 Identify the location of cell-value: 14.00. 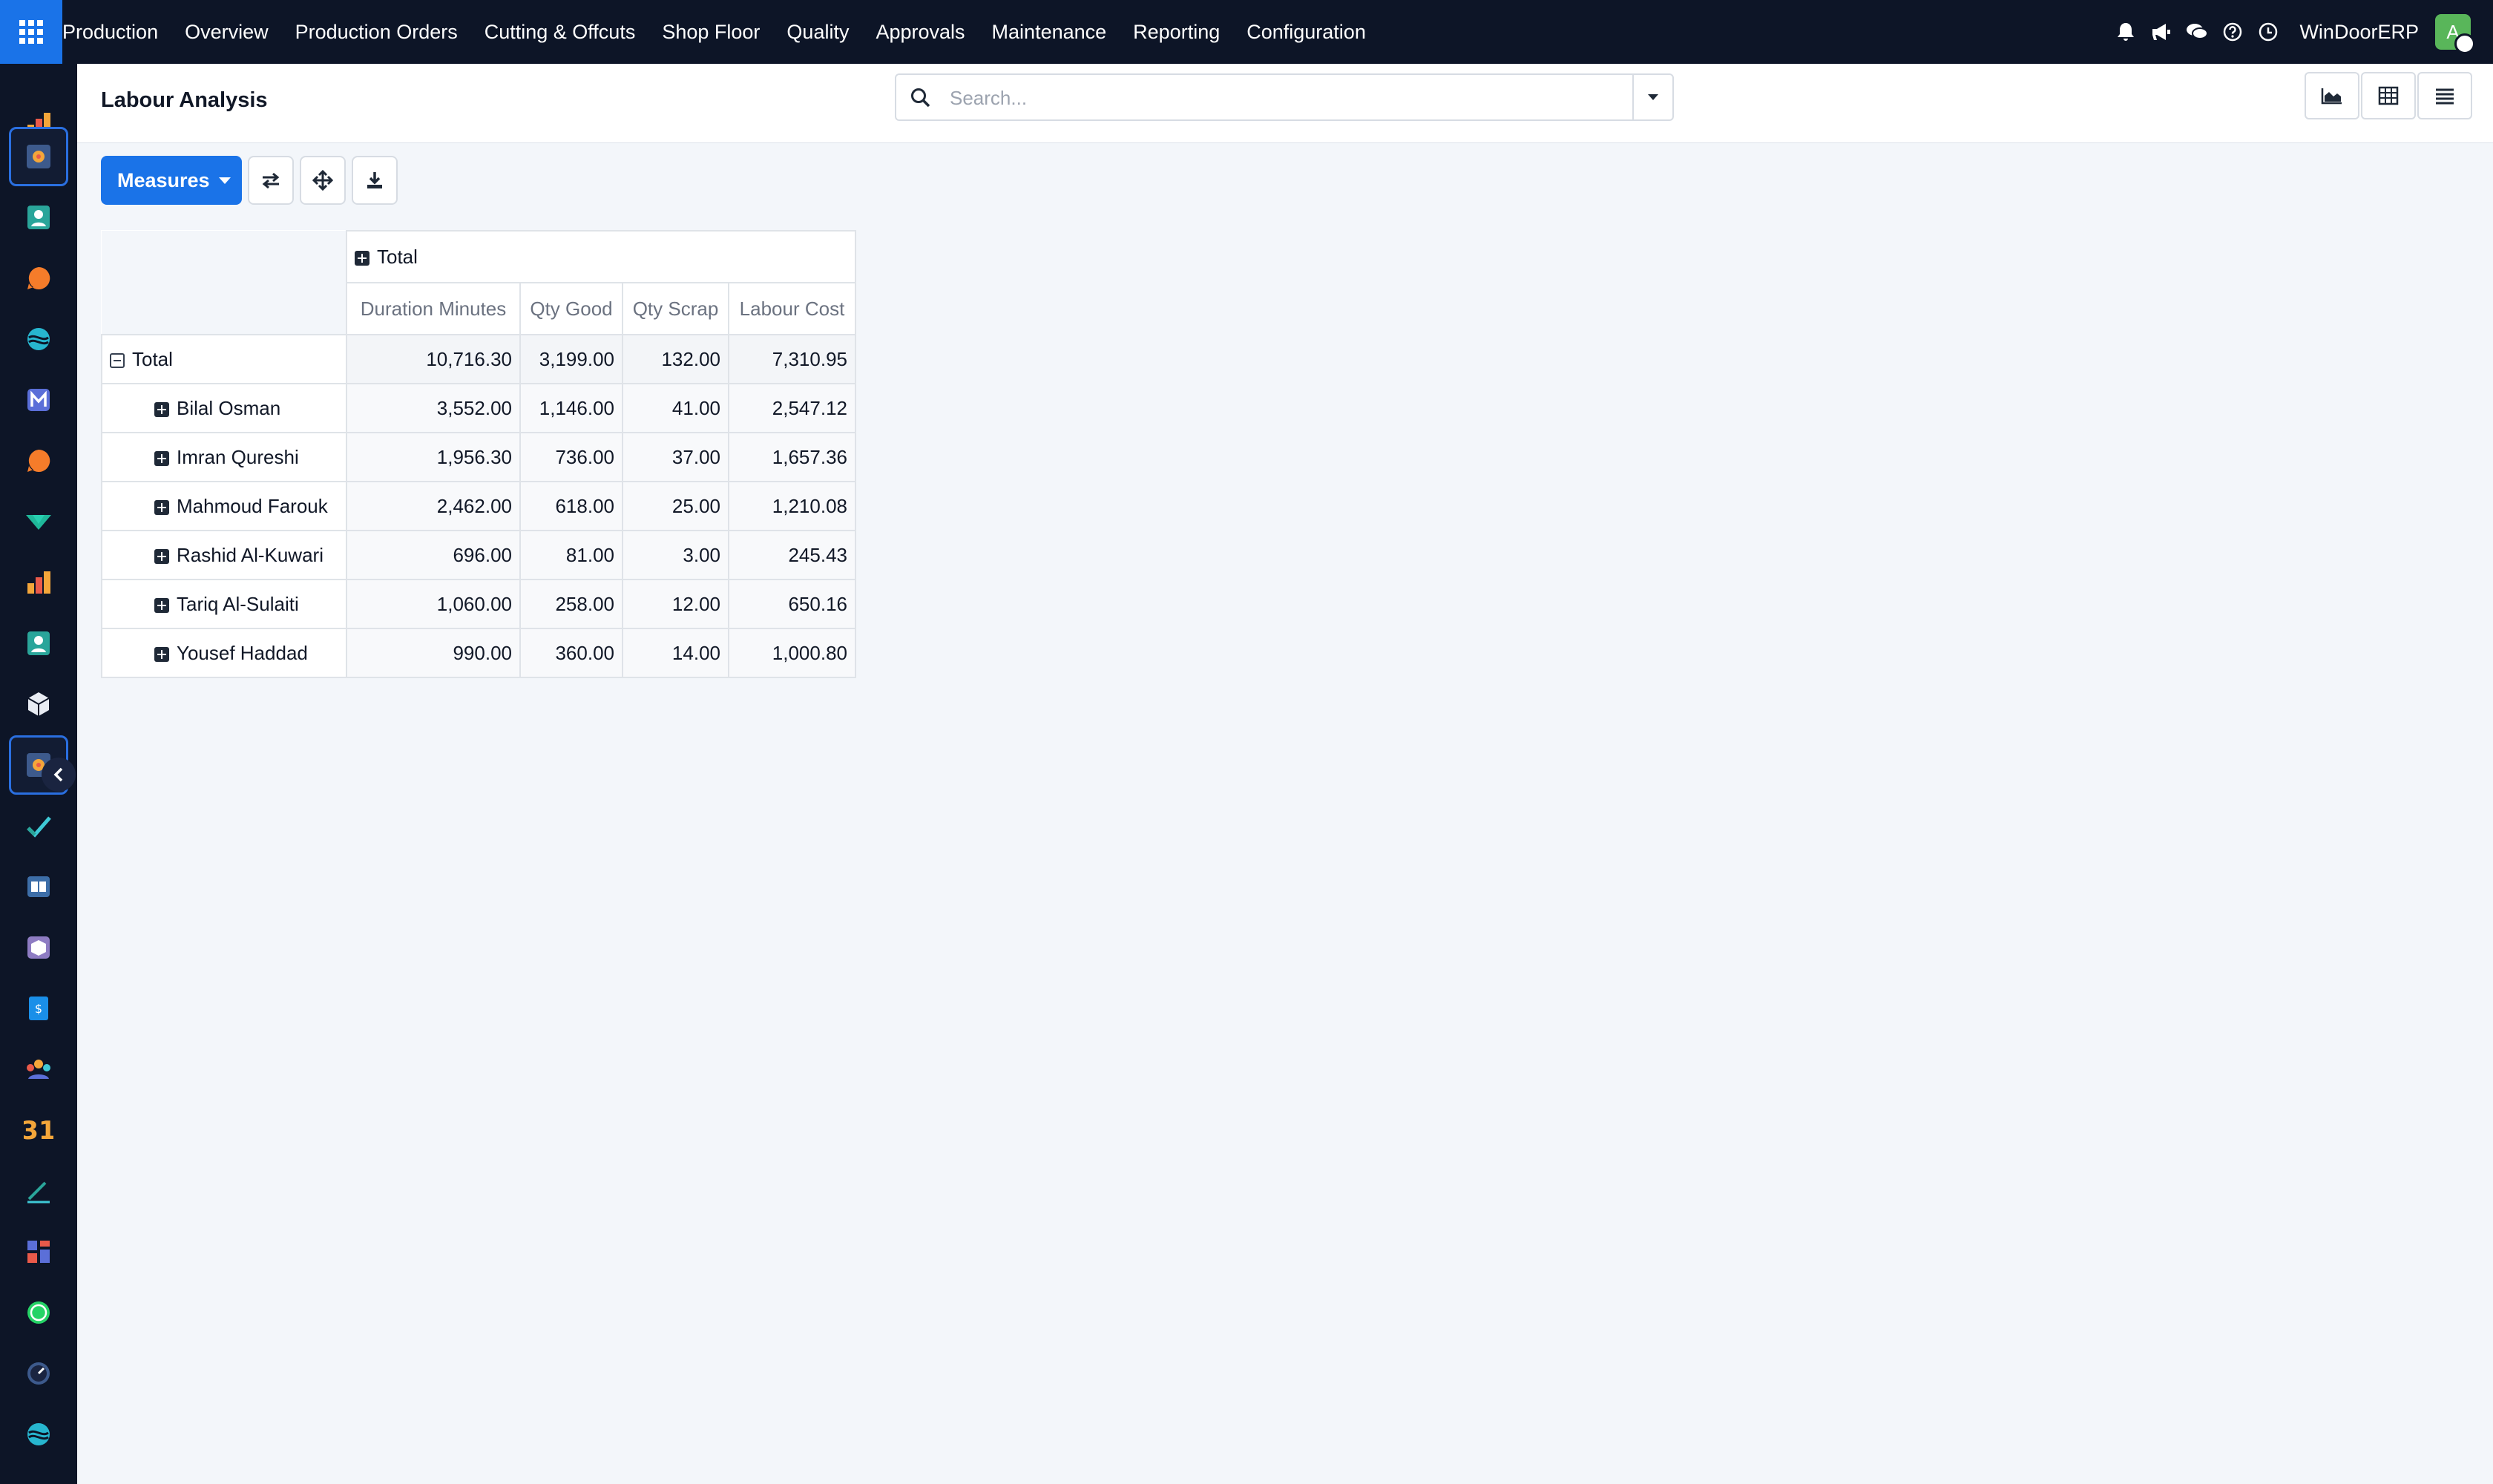
(675, 653).